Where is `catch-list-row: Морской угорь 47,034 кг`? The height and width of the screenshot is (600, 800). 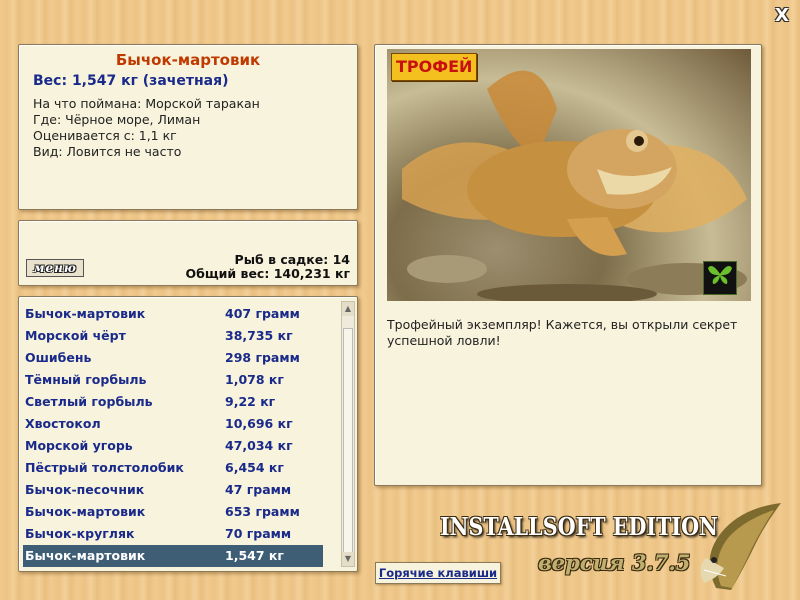 catch-list-row: Морской угорь 47,034 кг is located at coordinates (173, 446).